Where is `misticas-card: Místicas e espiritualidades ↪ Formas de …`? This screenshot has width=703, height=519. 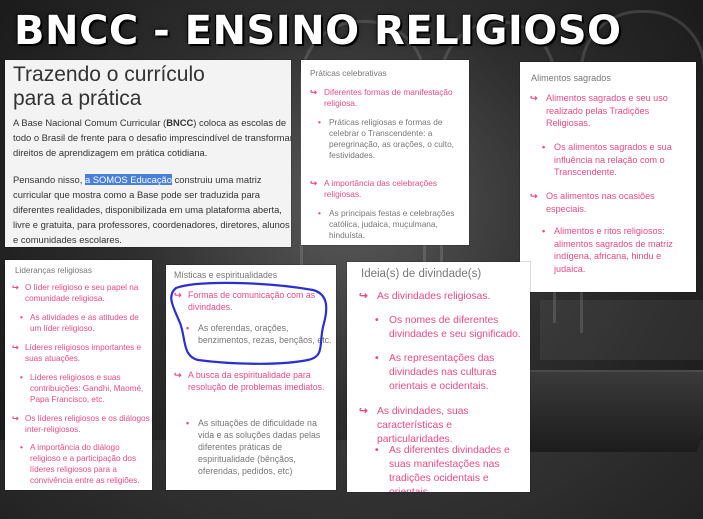
misticas-card: Místicas e espiritualidades ↪ Formas de … is located at coordinates (251, 377).